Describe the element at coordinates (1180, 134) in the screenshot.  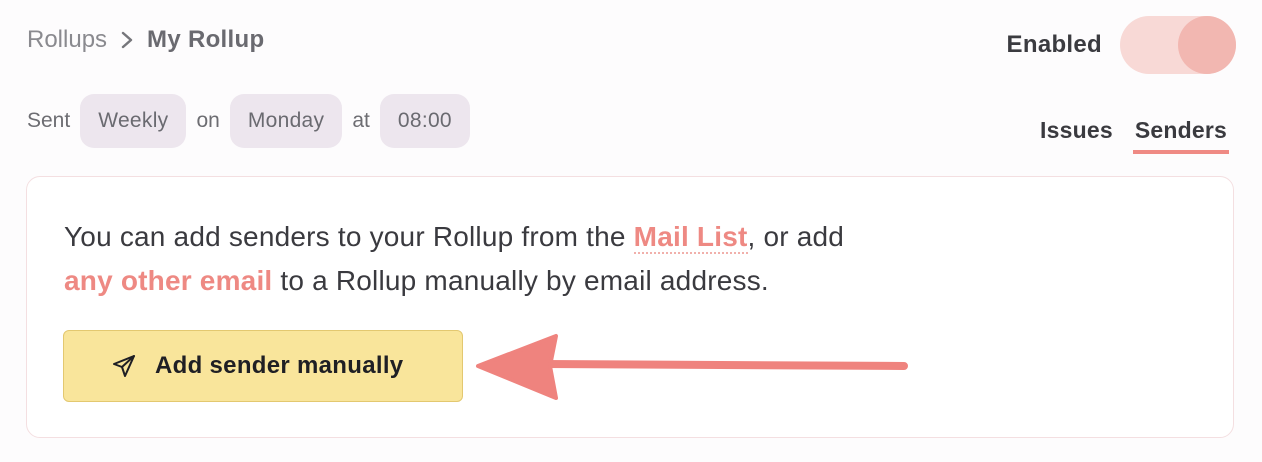
I see `tab-senders: Senders` at that location.